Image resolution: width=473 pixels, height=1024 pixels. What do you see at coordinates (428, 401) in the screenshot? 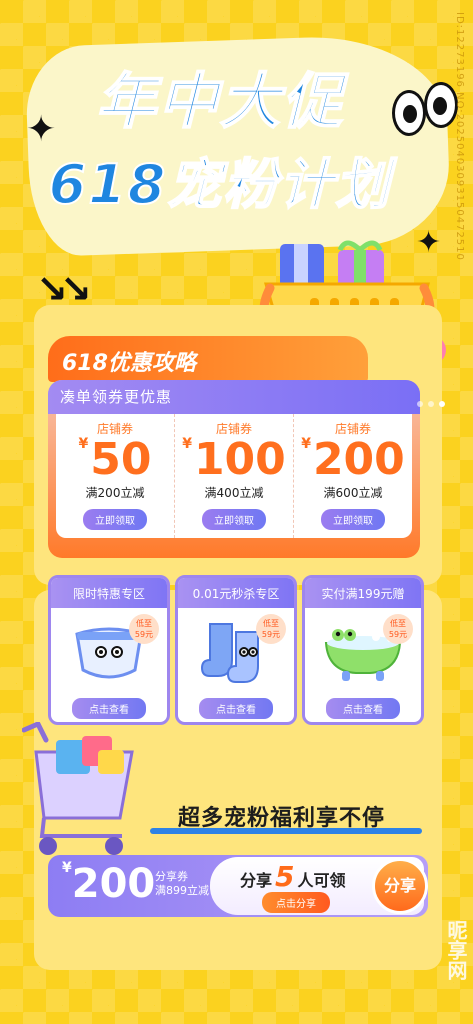
I see `carousel-dots` at bounding box center [428, 401].